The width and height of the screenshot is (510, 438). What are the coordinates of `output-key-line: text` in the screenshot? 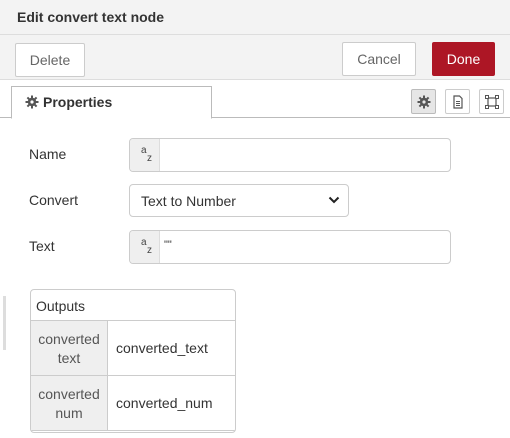 It's located at (69, 358).